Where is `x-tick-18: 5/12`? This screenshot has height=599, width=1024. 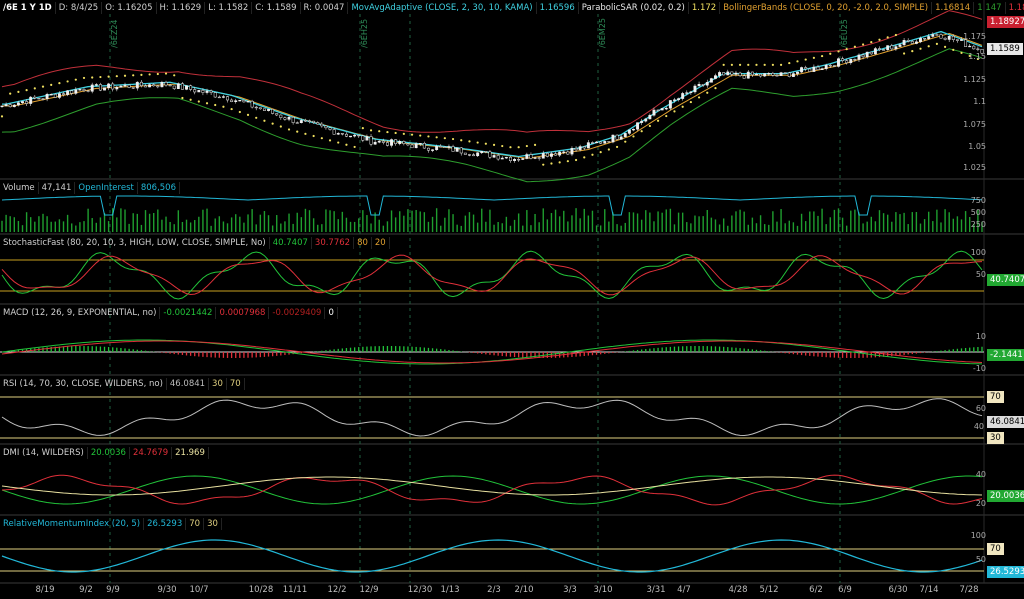
x-tick-18: 5/12 is located at coordinates (769, 590).